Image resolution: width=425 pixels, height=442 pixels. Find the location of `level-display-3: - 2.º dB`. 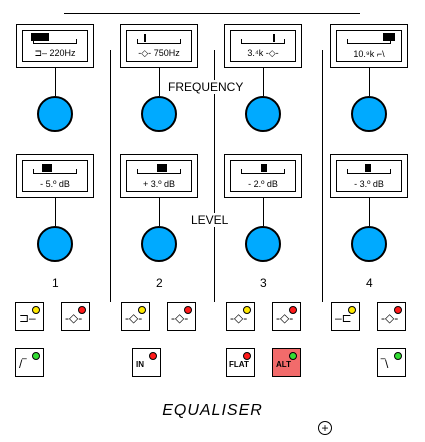

level-display-3: - 2.º dB is located at coordinates (263, 176).